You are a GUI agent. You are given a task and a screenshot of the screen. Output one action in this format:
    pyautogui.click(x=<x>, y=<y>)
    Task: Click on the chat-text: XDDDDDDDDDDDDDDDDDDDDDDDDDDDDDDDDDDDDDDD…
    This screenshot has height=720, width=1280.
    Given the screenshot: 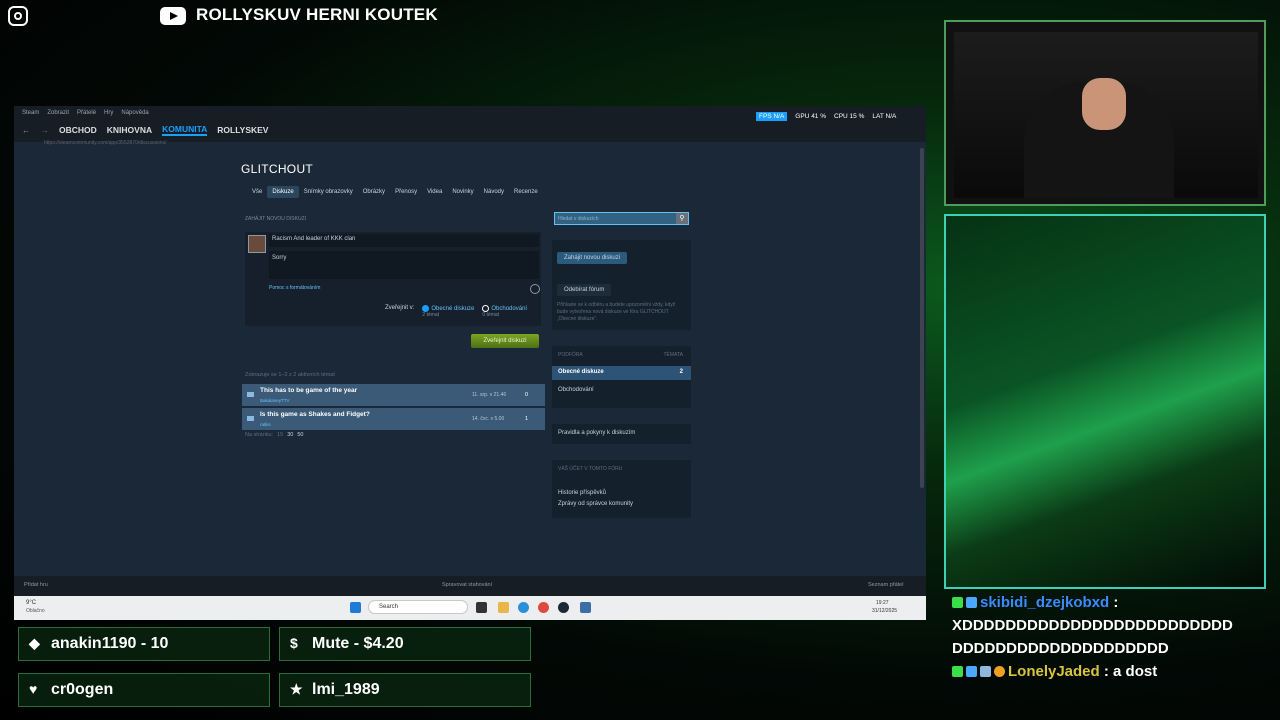 What is the action you would take?
    pyautogui.click(x=1092, y=637)
    